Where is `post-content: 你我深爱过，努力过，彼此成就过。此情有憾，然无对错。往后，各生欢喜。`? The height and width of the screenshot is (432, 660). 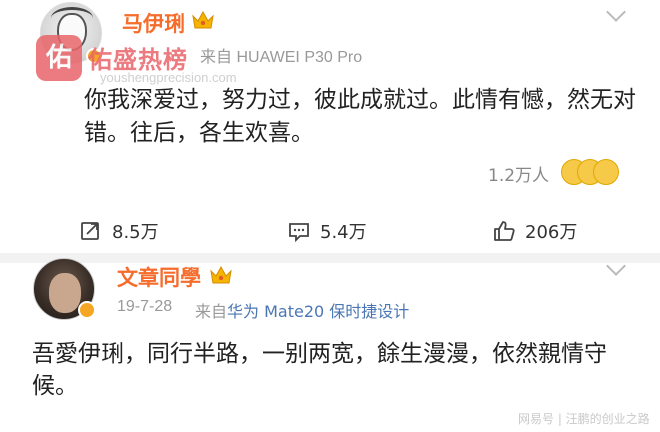
post-content: 你我深爱过，努力过，彼此成就过。此情有憾，然无对错。往后，各生欢喜。 is located at coordinates (360, 116).